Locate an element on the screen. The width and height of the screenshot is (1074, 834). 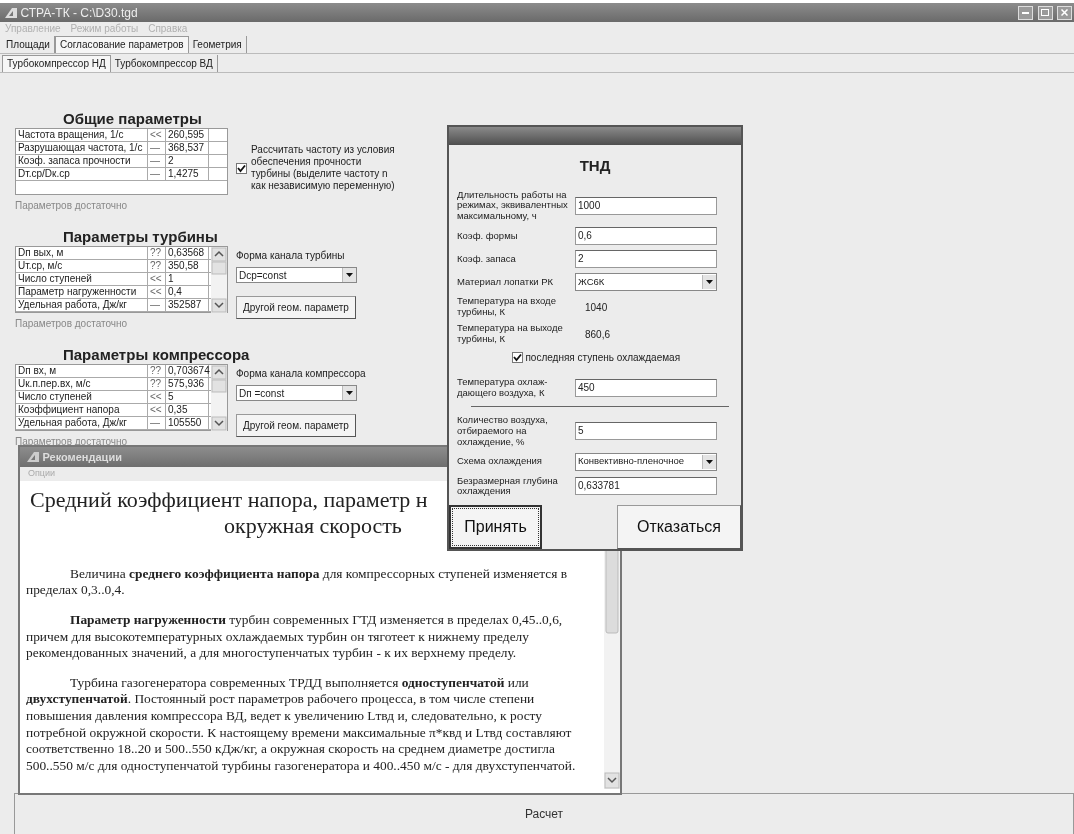
parameter-value: 1 is located at coordinates (187, 279).